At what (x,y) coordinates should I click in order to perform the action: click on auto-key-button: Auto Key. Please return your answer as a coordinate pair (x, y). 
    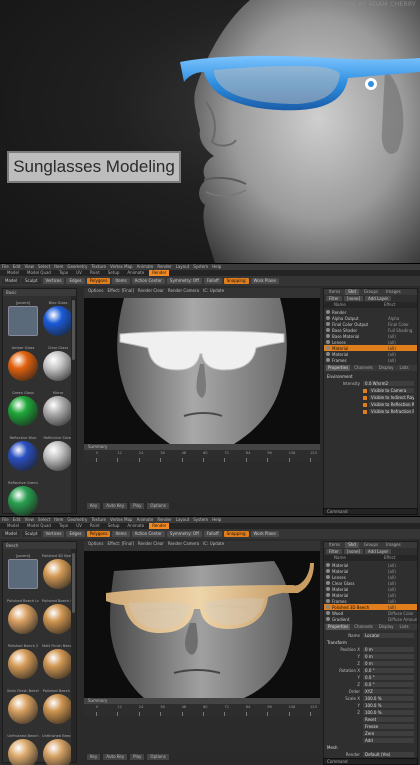
    Looking at the image, I should click on (115, 506).